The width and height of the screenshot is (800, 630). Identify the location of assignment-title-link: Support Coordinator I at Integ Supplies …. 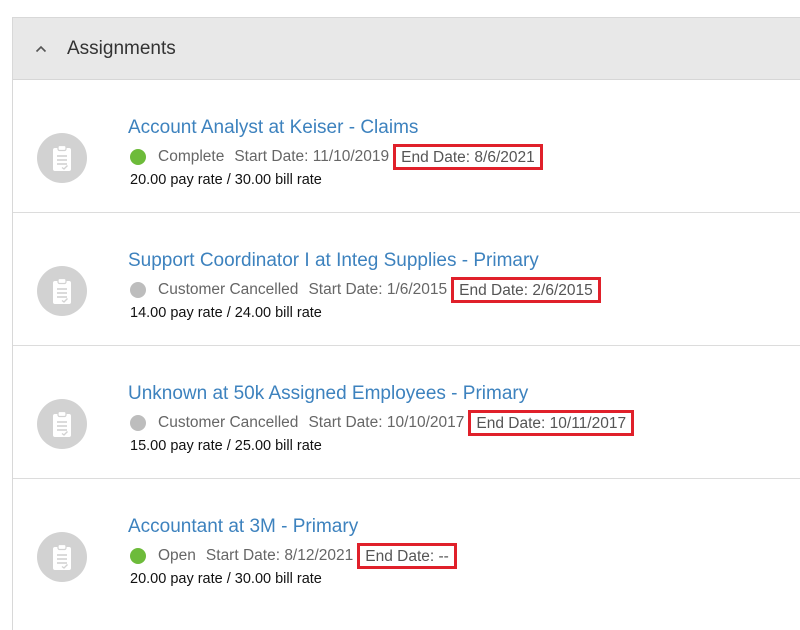
(333, 261).